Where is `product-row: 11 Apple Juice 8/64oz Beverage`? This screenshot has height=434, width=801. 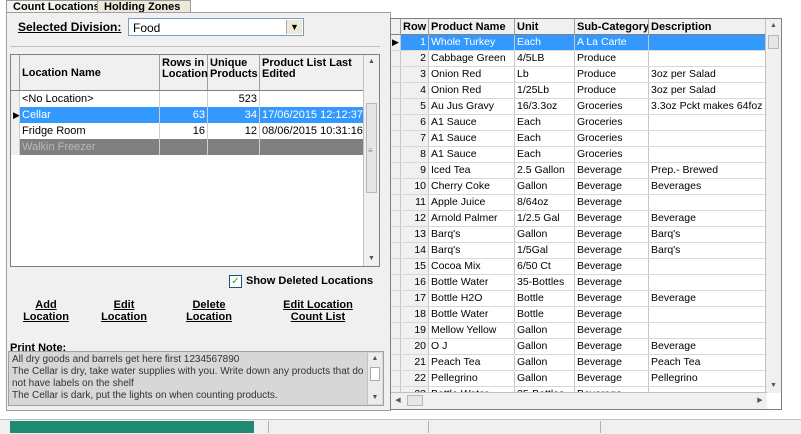 product-row: 11 Apple Juice 8/64oz Beverage is located at coordinates (579, 203).